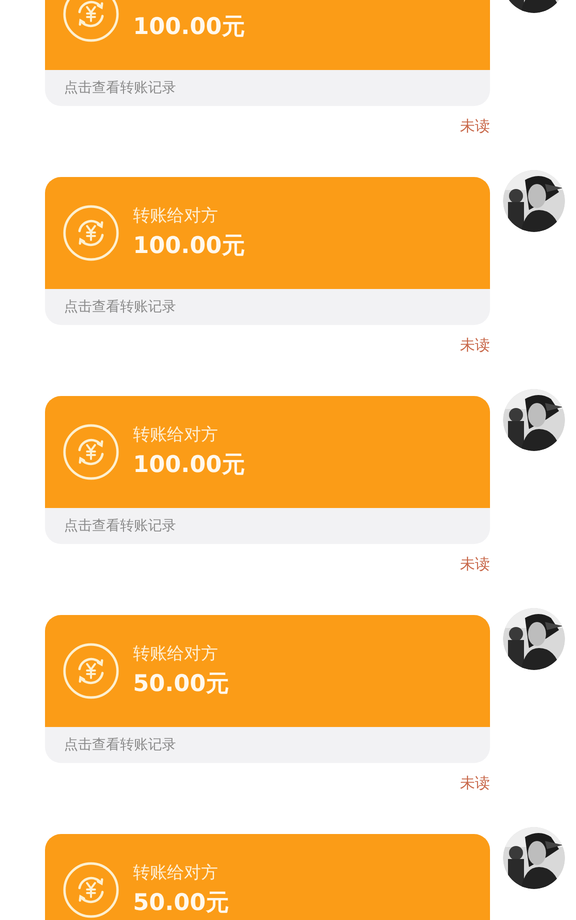  I want to click on transfer-card: 转账给对方 50.00元 点击查看转账记录, so click(267, 689).